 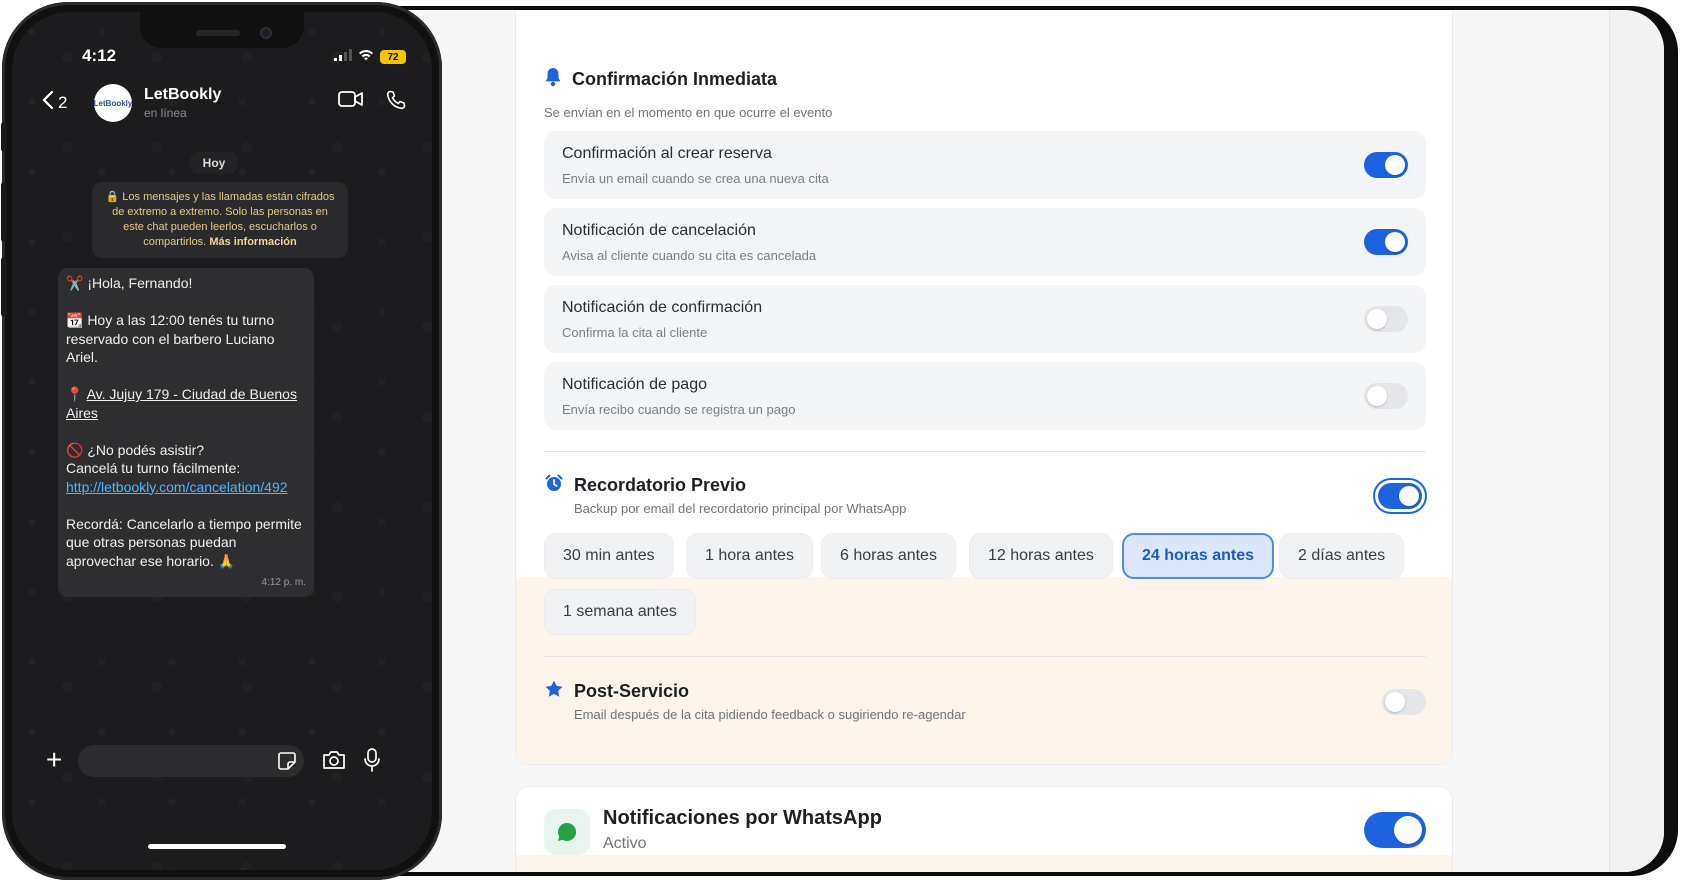 What do you see at coordinates (4, 137) in the screenshot?
I see `phone-silent-switch` at bounding box center [4, 137].